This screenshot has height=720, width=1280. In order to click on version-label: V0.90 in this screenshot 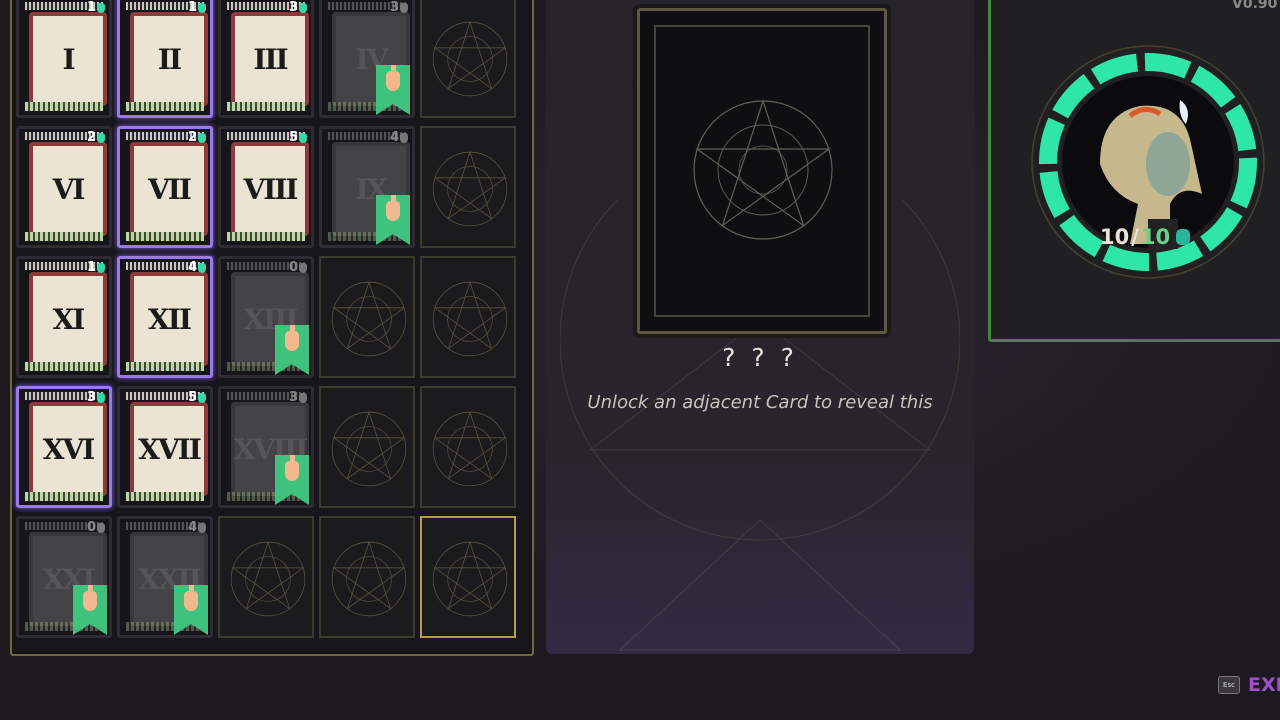, I will do `click(1255, 6)`.